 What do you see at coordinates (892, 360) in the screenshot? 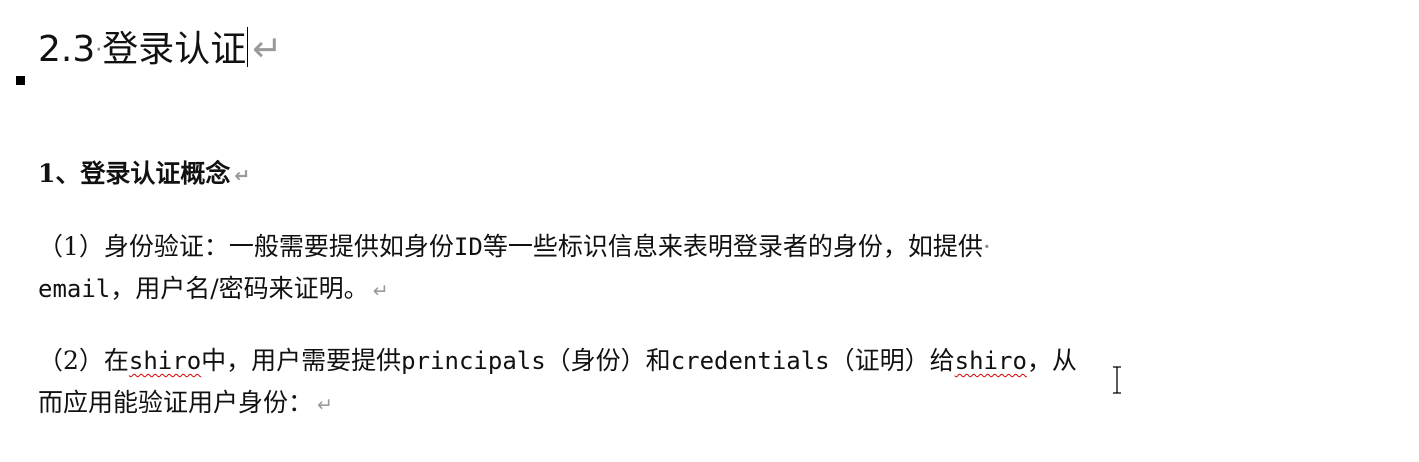
I see `text-run: （证明）给` at bounding box center [892, 360].